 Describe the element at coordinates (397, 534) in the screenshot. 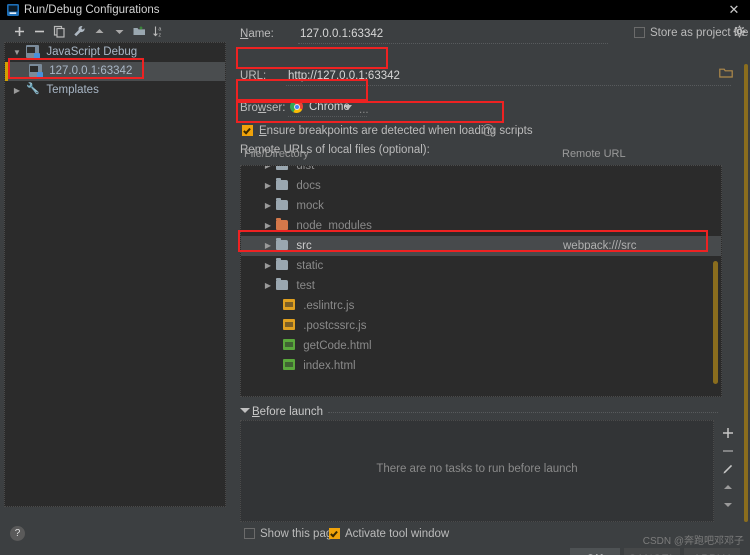

I see `activate-tool-window-label: Activate tool window` at that location.